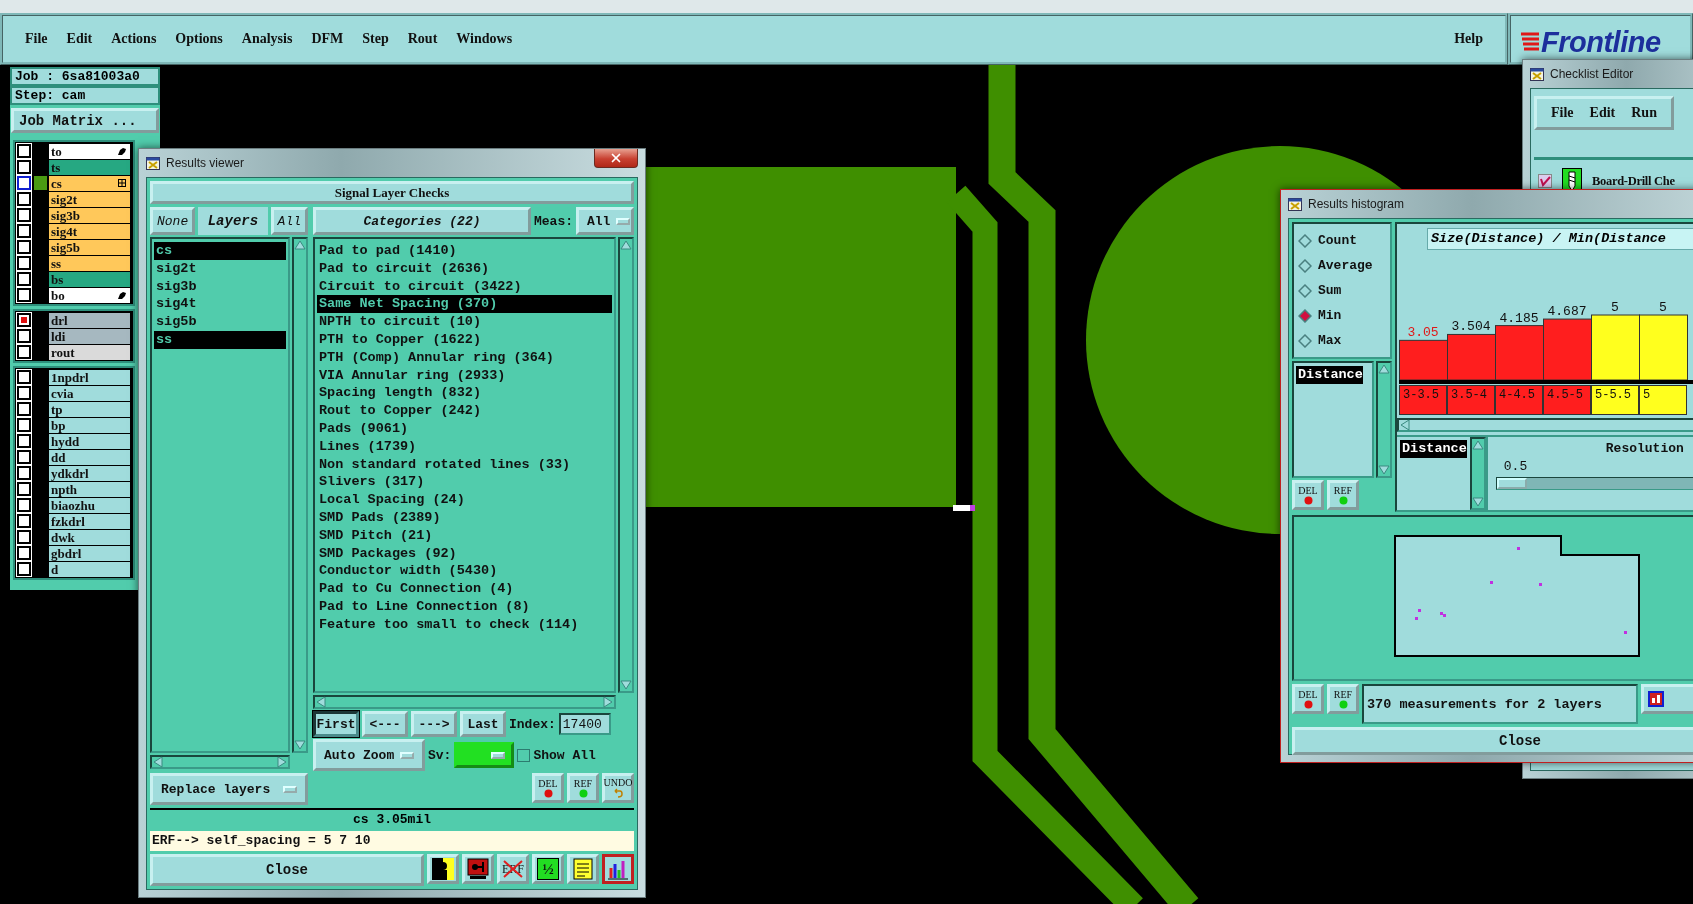 This screenshot has width=1693, height=904. I want to click on layer-name-cell: cs, so click(89, 183).